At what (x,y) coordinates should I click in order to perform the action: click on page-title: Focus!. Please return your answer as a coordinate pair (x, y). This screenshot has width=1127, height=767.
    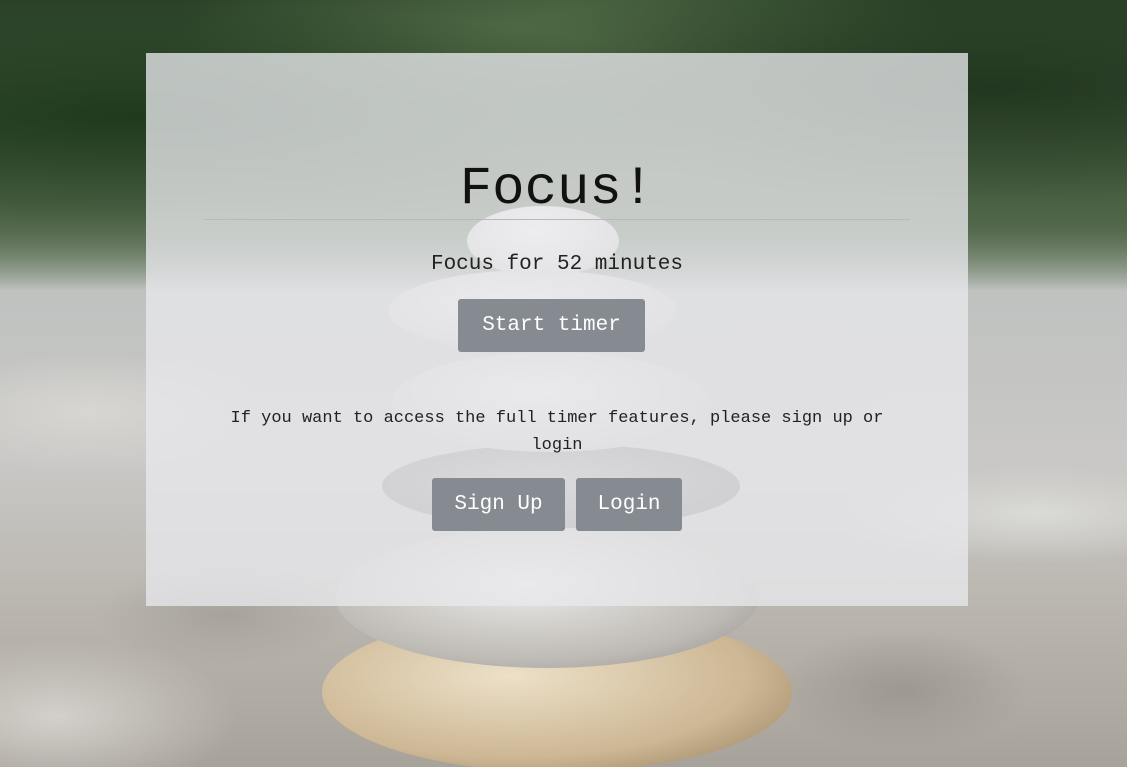
    Looking at the image, I should click on (557, 189).